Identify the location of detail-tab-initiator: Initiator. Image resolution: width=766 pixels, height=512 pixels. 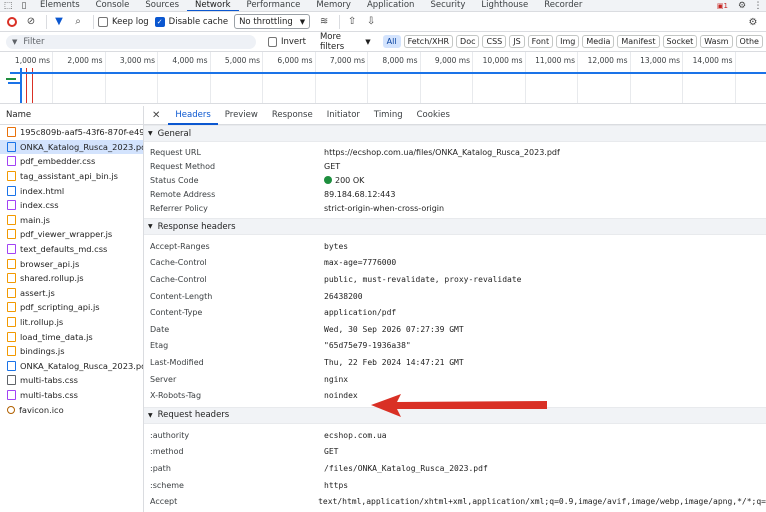
(343, 115).